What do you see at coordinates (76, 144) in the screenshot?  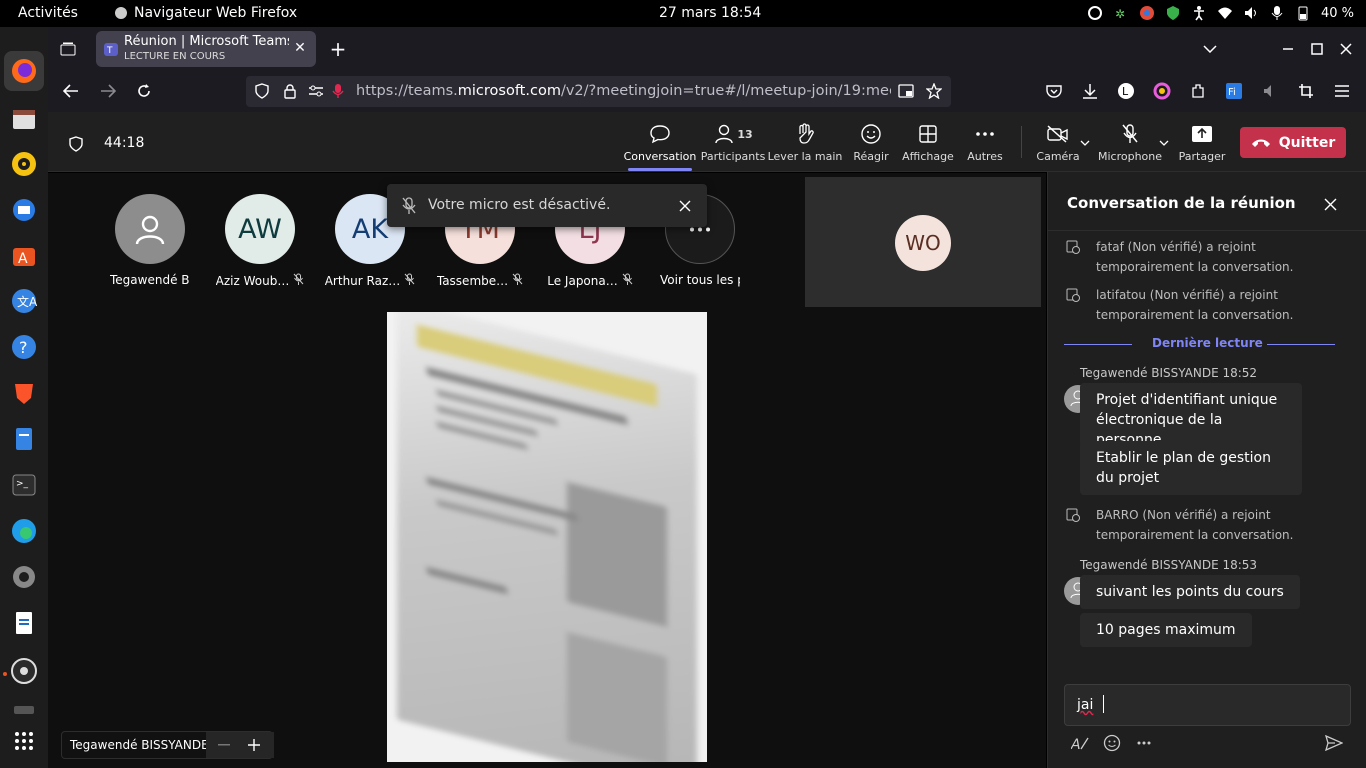 I see `meeting-info-shield-icon` at bounding box center [76, 144].